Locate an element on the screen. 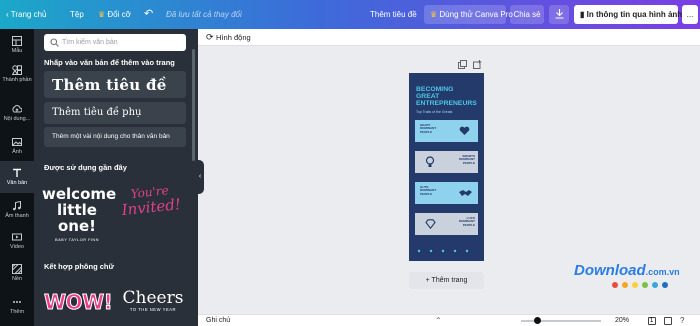 This screenshot has width=700, height=326. rail-item-more: Thêm is located at coordinates (17, 308).